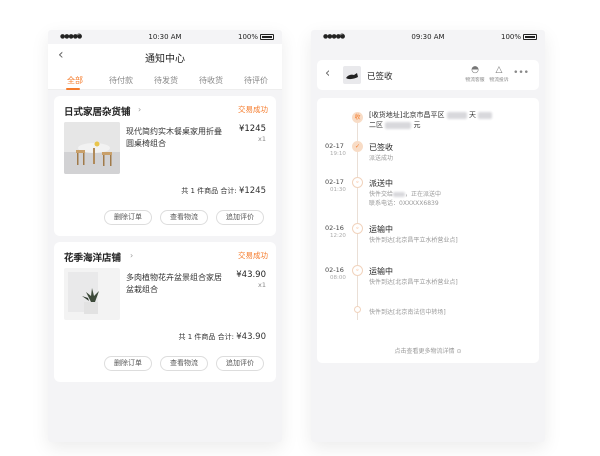 This screenshot has width=600, height=456. Describe the element at coordinates (251, 275) in the screenshot. I see `product-price: ¥43.90` at that location.